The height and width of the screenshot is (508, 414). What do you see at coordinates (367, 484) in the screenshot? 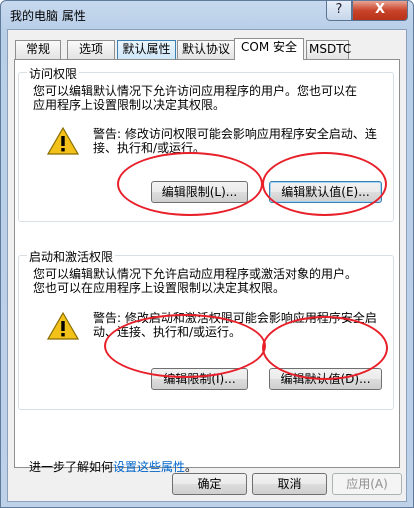
I see `apply-button: 应用(A)` at bounding box center [367, 484].